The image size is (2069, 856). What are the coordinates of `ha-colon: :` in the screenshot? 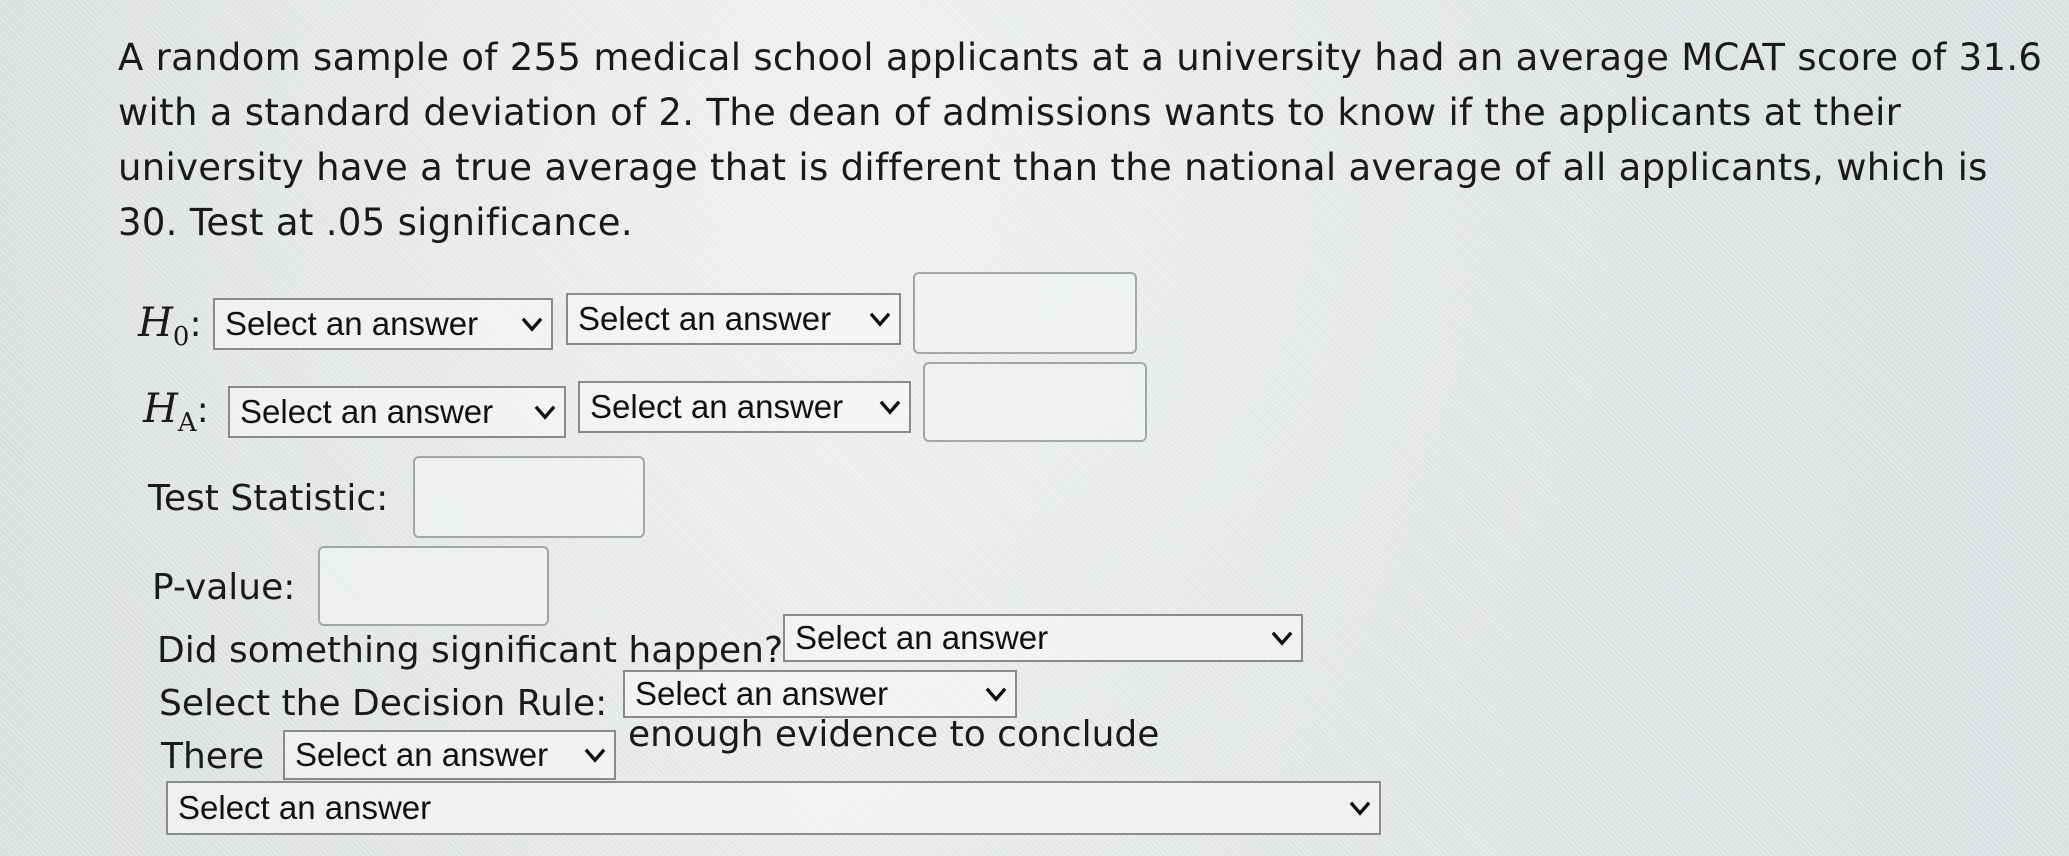 It's located at (202, 410).